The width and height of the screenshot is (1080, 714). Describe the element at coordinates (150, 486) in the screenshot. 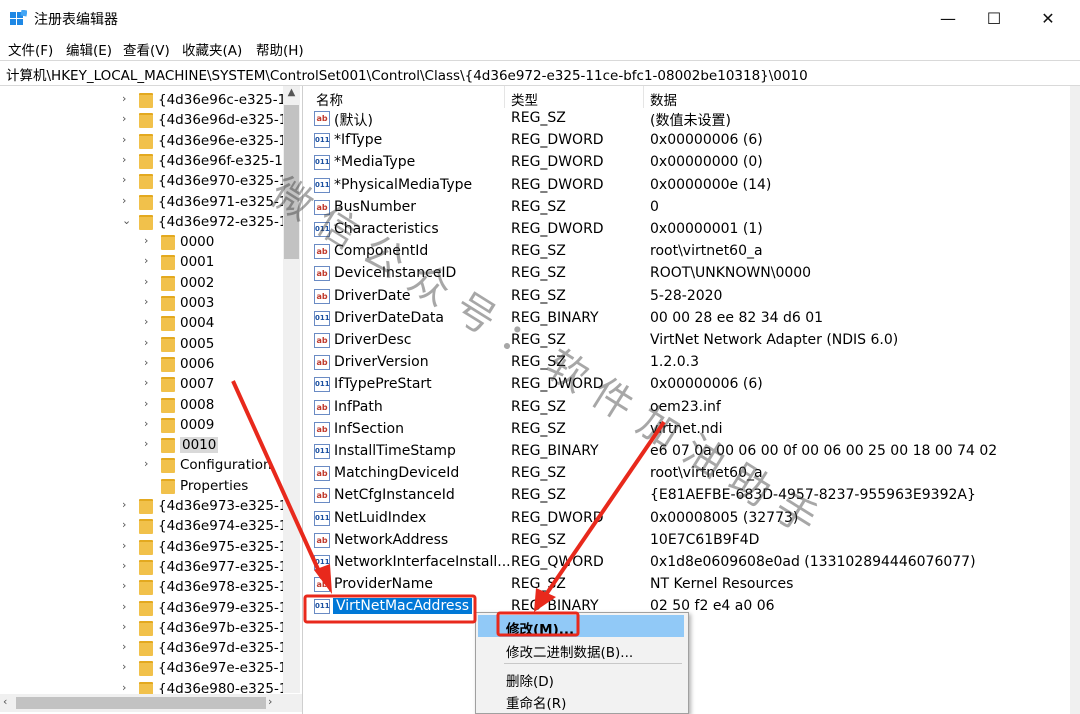

I see `tree-item: Properties` at that location.